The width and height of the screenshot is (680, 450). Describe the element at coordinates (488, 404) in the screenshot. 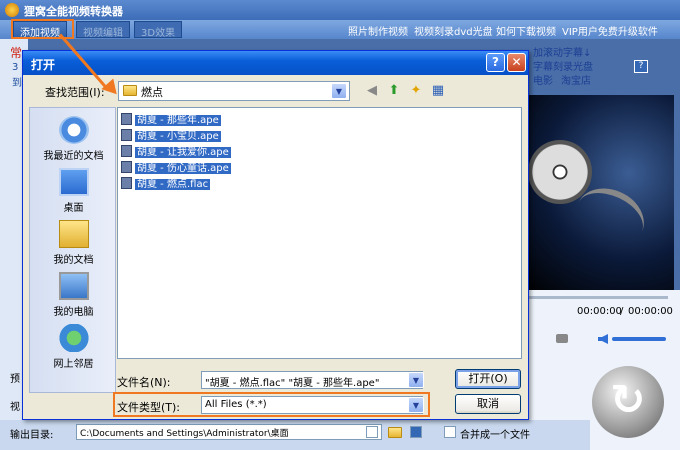

I see `cancel-button: 取消` at that location.